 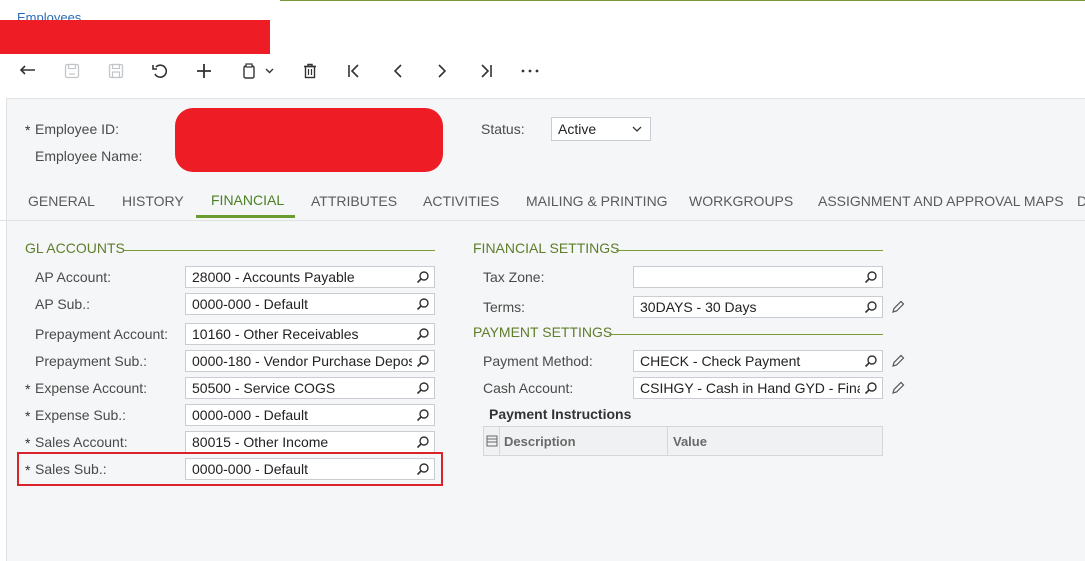 I want to click on active-tab-indicator, so click(x=245, y=216).